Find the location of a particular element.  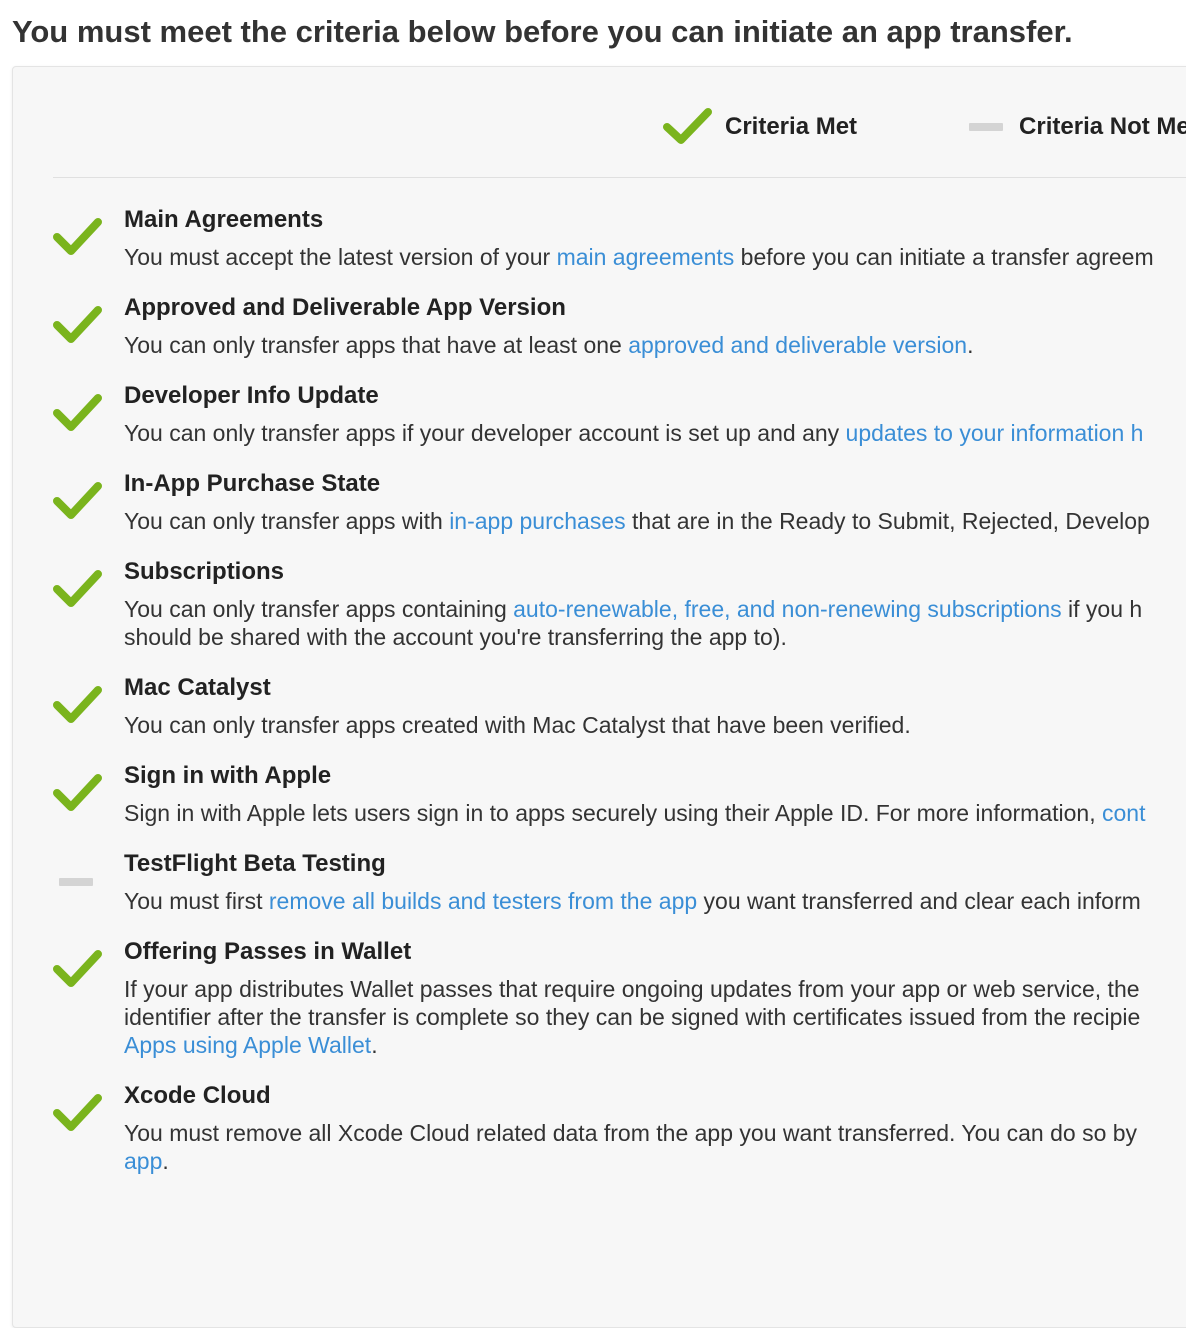

criterion-description: app. is located at coordinates (655, 1161).